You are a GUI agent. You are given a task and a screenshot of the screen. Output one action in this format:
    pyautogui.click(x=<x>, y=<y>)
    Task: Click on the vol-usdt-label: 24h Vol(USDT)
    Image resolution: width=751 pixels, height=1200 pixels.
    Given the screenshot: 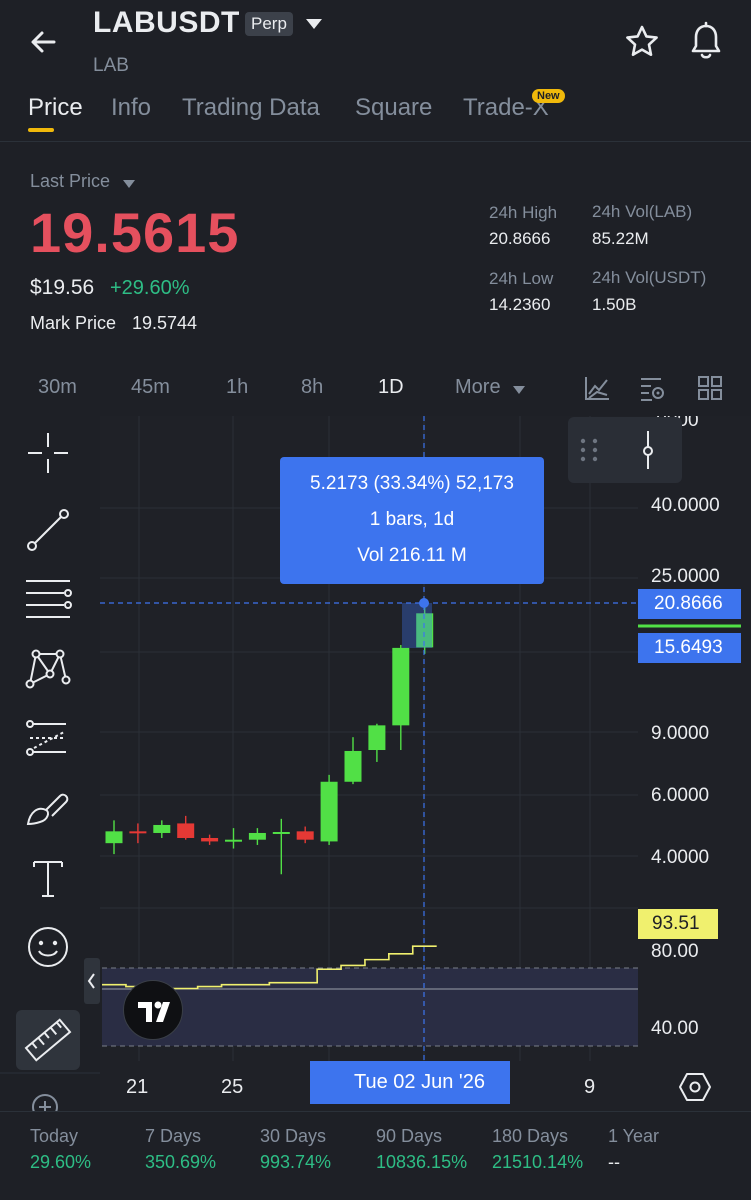 What is the action you would take?
    pyautogui.click(x=649, y=277)
    